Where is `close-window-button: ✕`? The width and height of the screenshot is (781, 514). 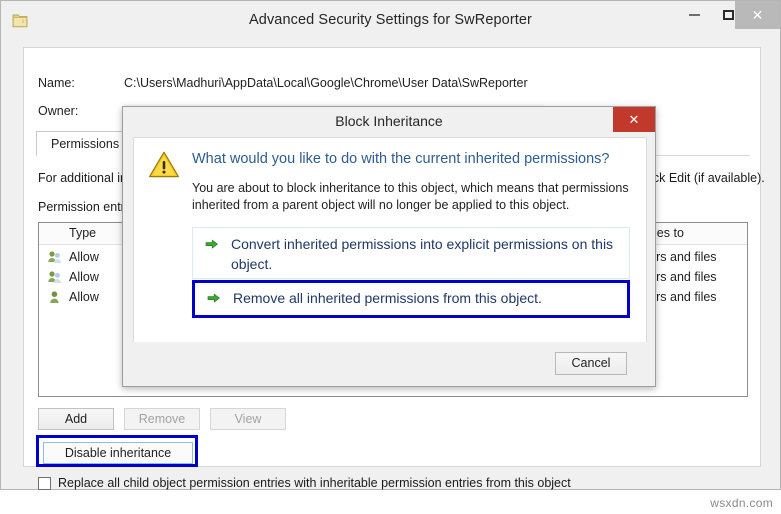 close-window-button: ✕ is located at coordinates (757, 15).